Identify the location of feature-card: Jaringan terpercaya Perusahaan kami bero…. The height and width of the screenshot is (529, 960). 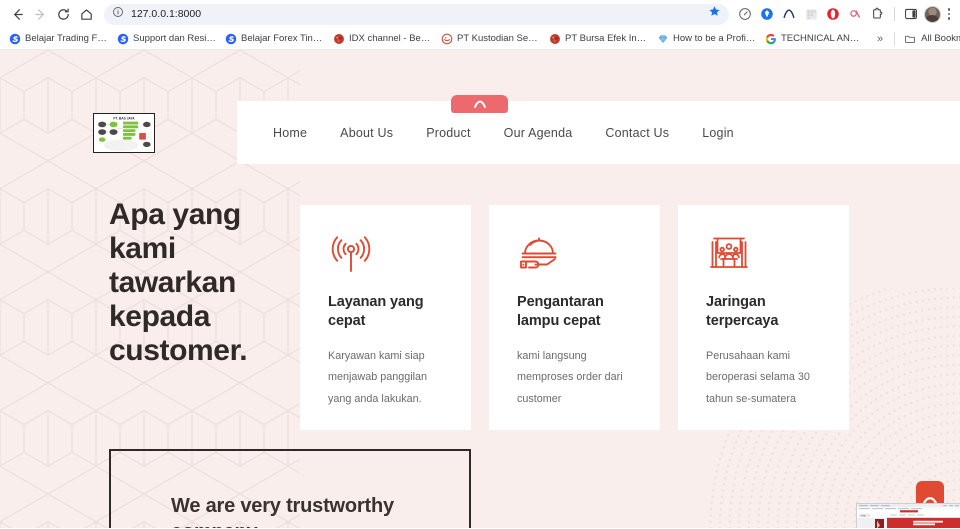
(763, 317).